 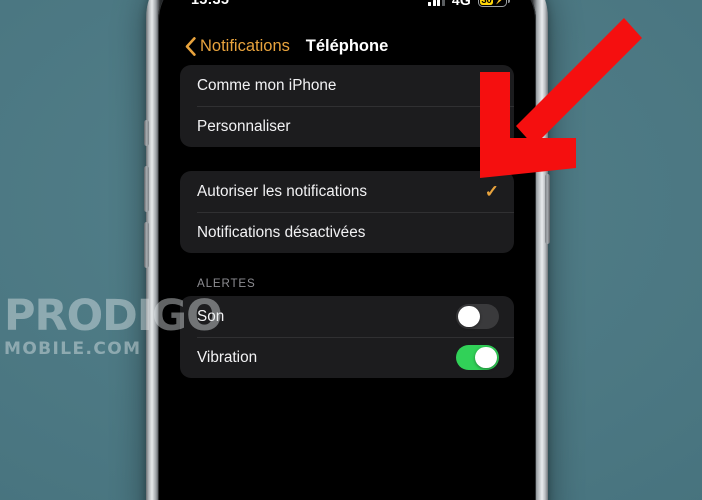 What do you see at coordinates (282, 191) in the screenshot?
I see `row-label: Autoriser les notifications` at bounding box center [282, 191].